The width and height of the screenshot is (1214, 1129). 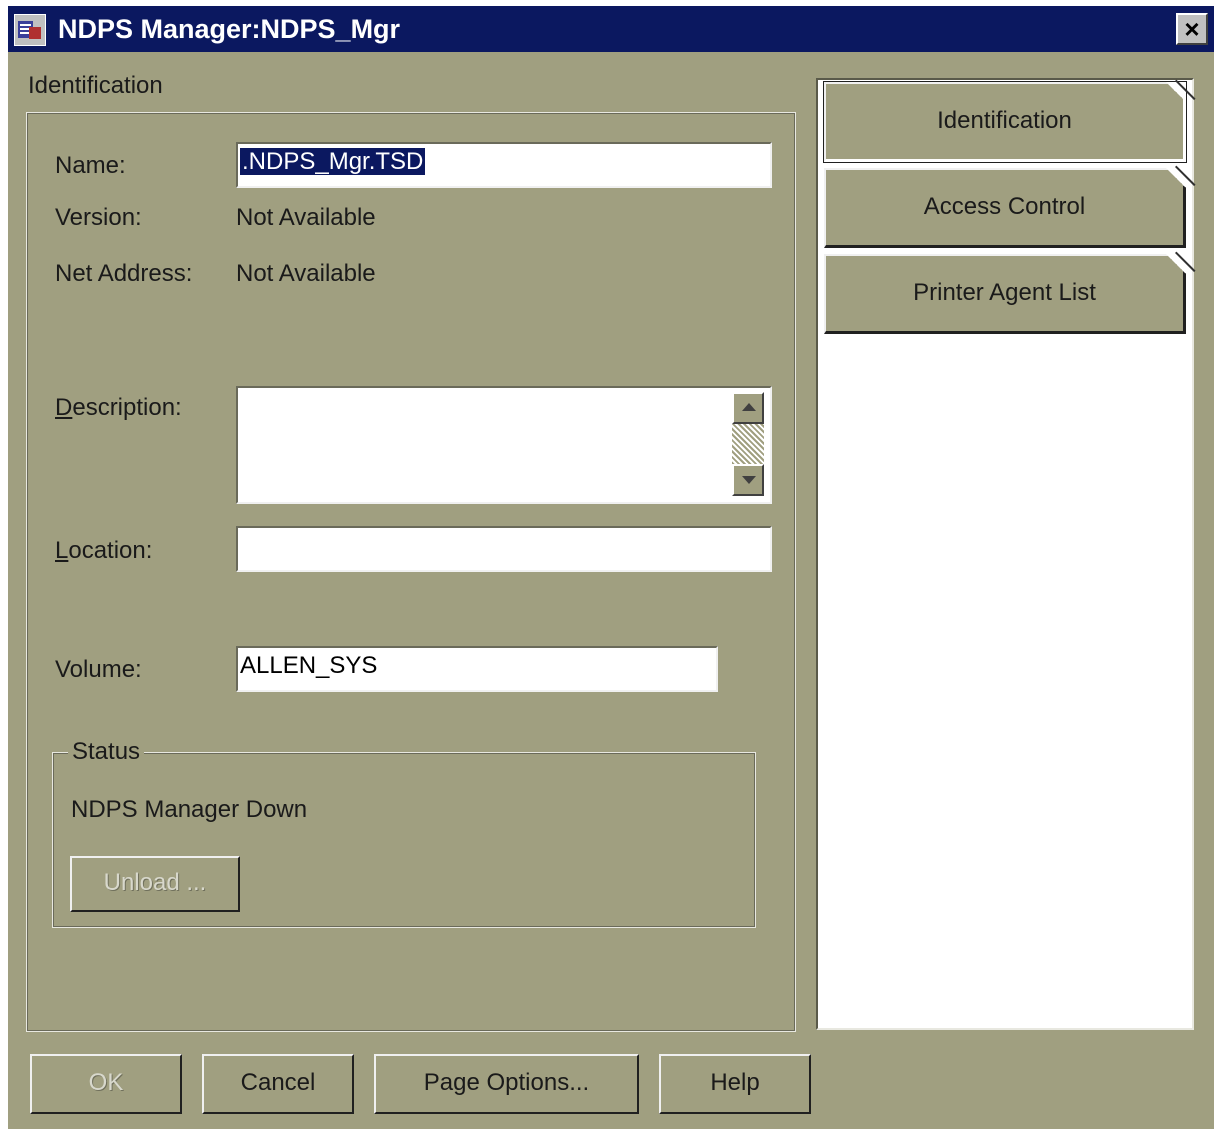 What do you see at coordinates (306, 273) in the screenshot?
I see `net-address-value: Not Available` at bounding box center [306, 273].